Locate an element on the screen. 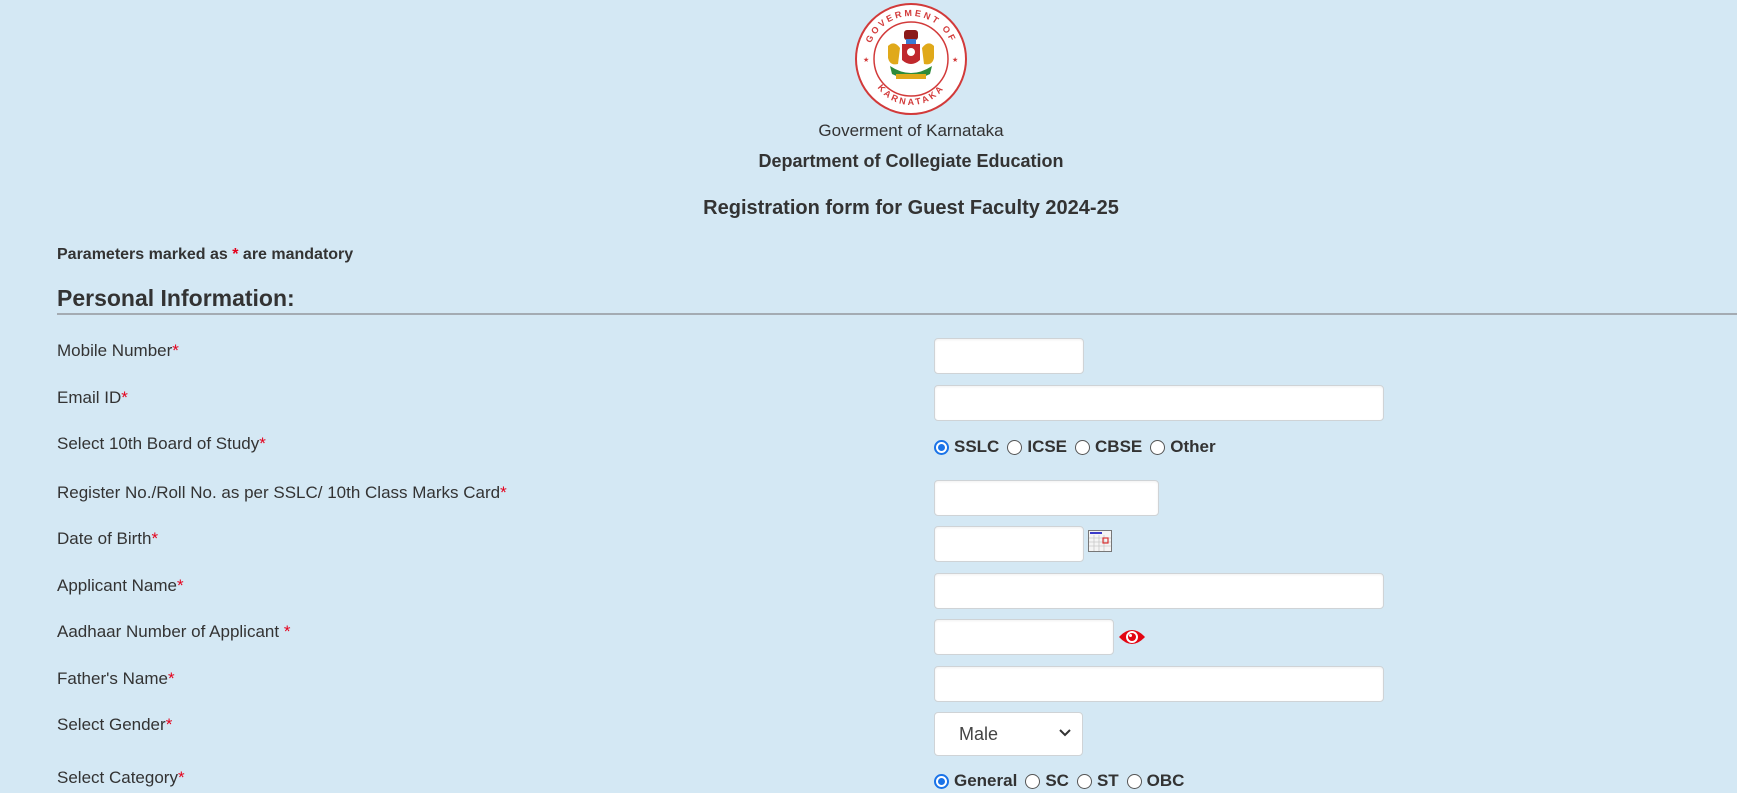 The image size is (1737, 793). calendar-icon is located at coordinates (1100, 541).